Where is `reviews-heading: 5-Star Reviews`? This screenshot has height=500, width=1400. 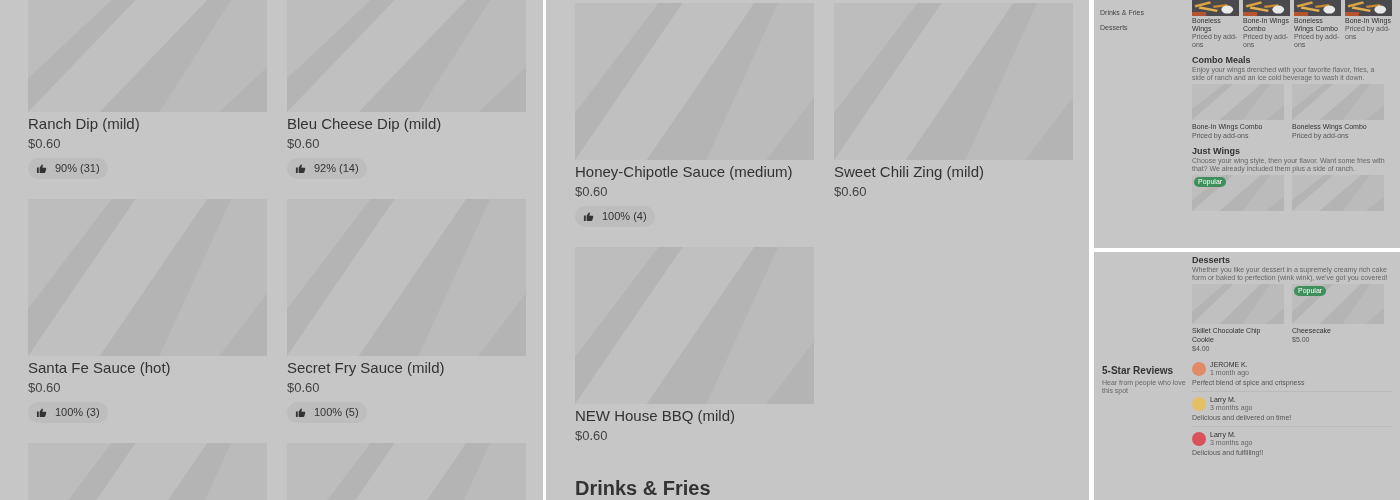
reviews-heading: 5-Star Reviews is located at coordinates (1138, 371).